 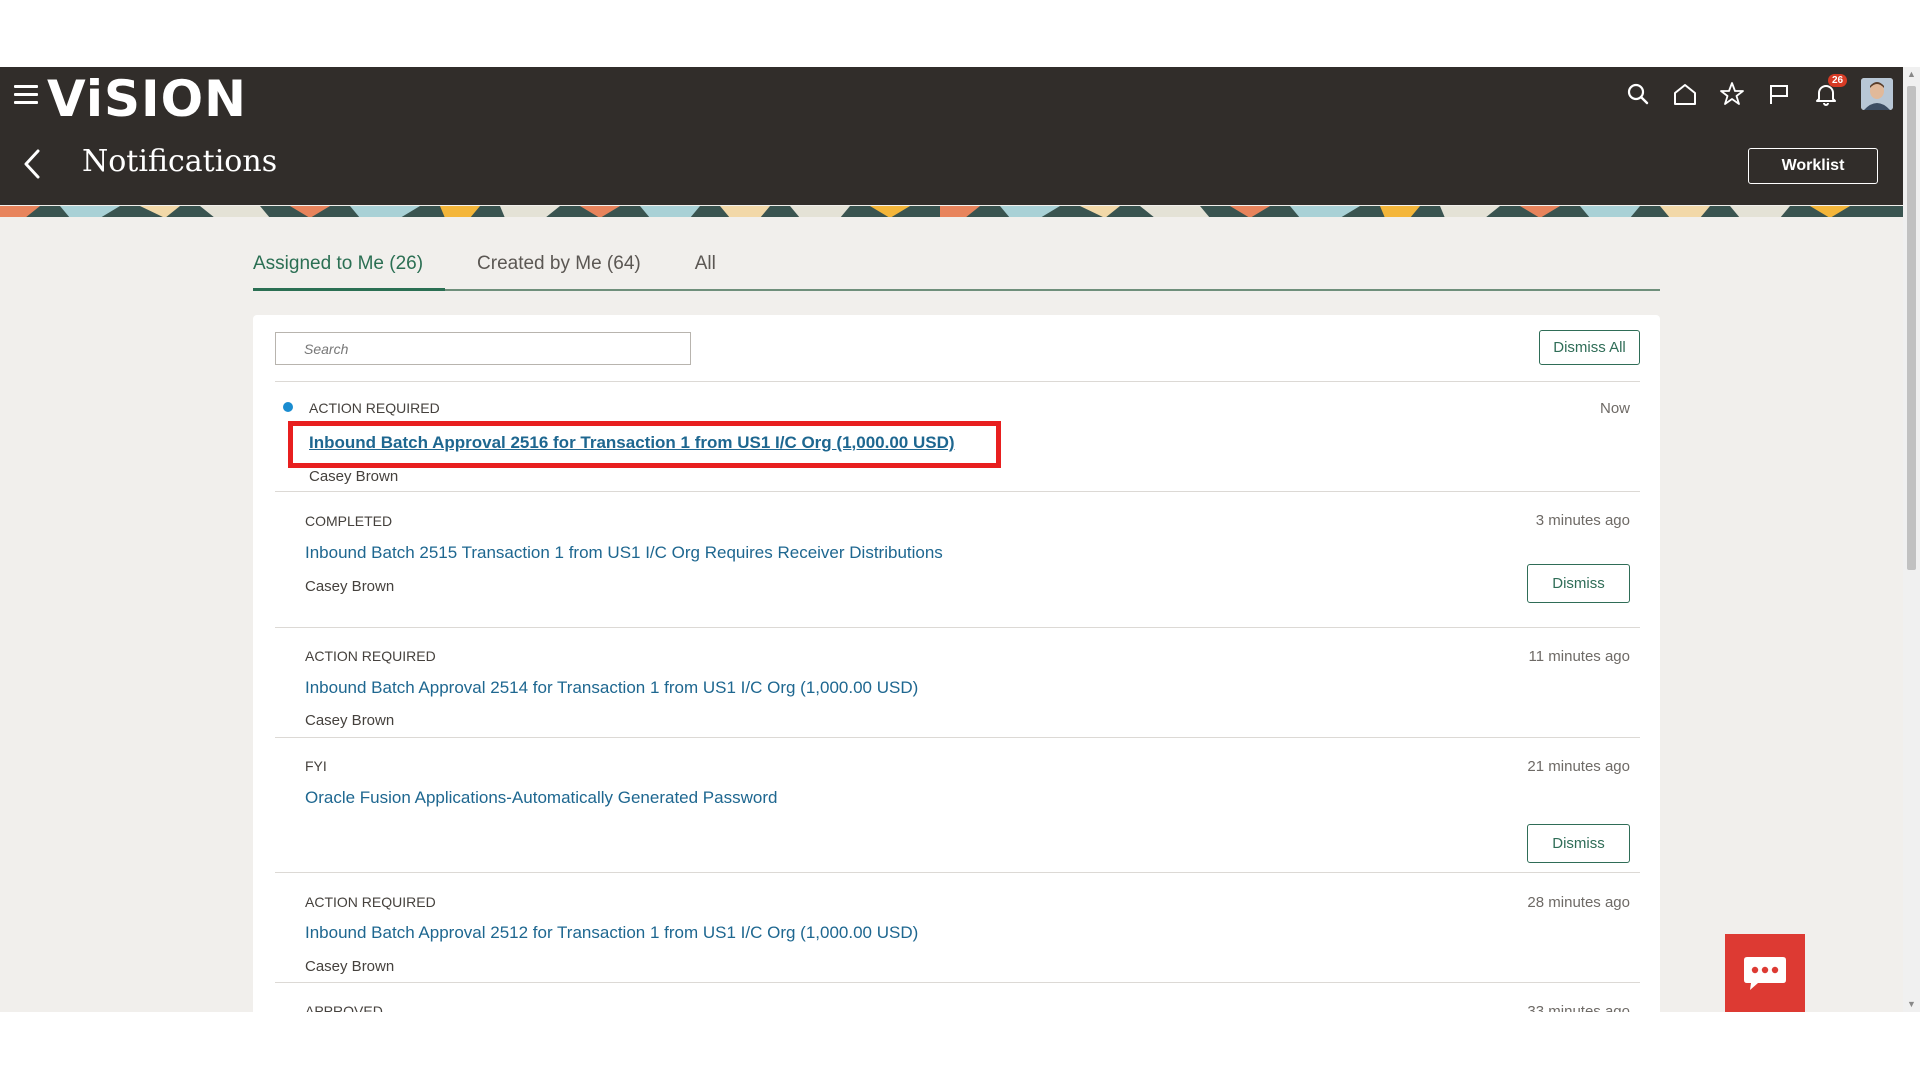 I want to click on tab-created-by-me: Created by Me (64), so click(x=570, y=269).